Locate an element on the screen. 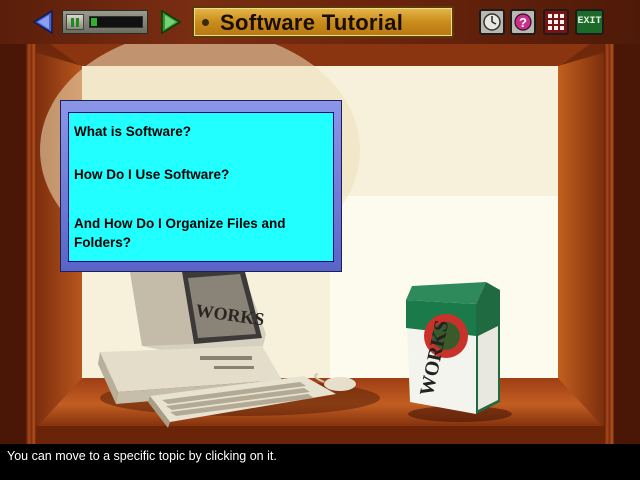  help-button: ? is located at coordinates (523, 22).